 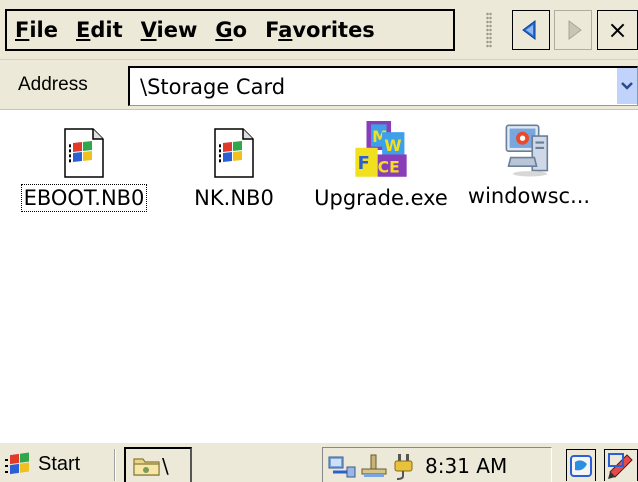 What do you see at coordinates (381, 149) in the screenshot?
I see `mwfcce-app-icon: M W F CE` at bounding box center [381, 149].